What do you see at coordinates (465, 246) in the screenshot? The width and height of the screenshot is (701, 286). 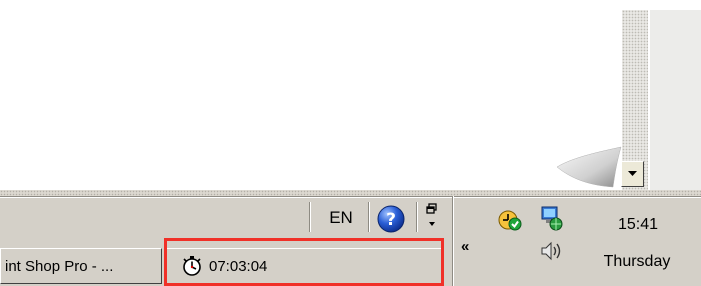 I see `tray-expand-button: «` at bounding box center [465, 246].